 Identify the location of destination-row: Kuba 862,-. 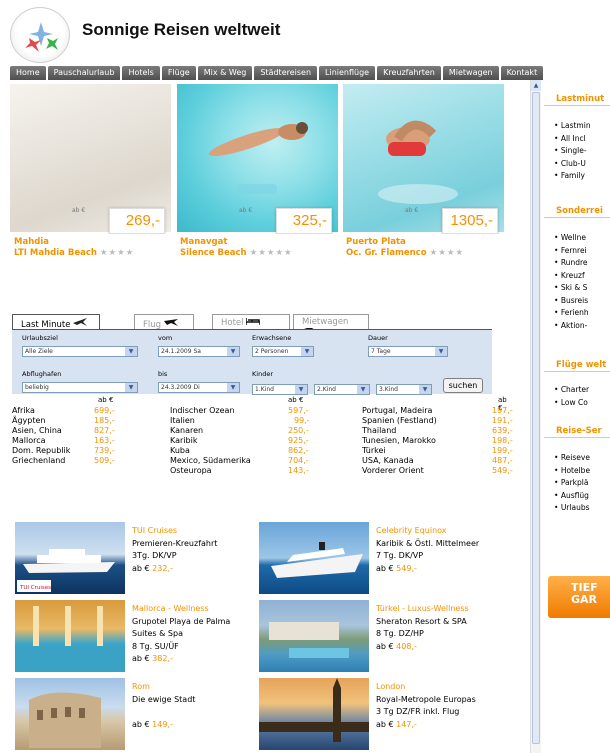
(245, 451).